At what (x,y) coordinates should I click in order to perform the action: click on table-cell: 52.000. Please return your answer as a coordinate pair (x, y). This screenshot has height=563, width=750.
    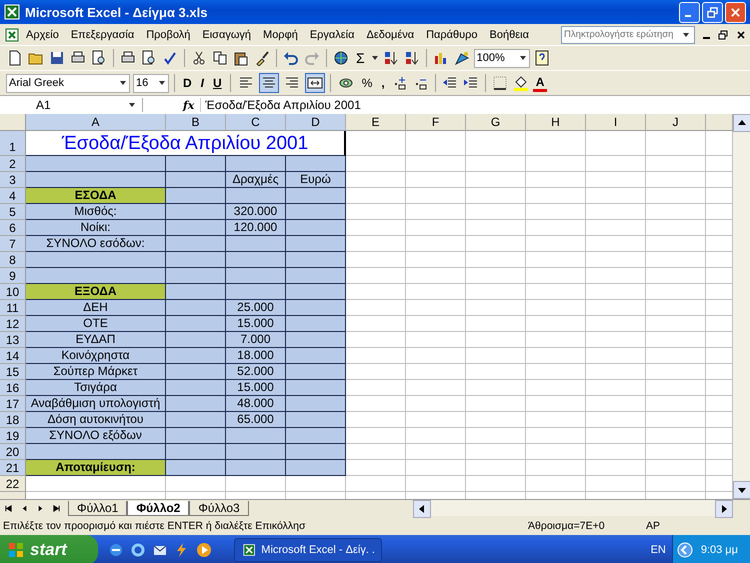
    Looking at the image, I should click on (256, 372).